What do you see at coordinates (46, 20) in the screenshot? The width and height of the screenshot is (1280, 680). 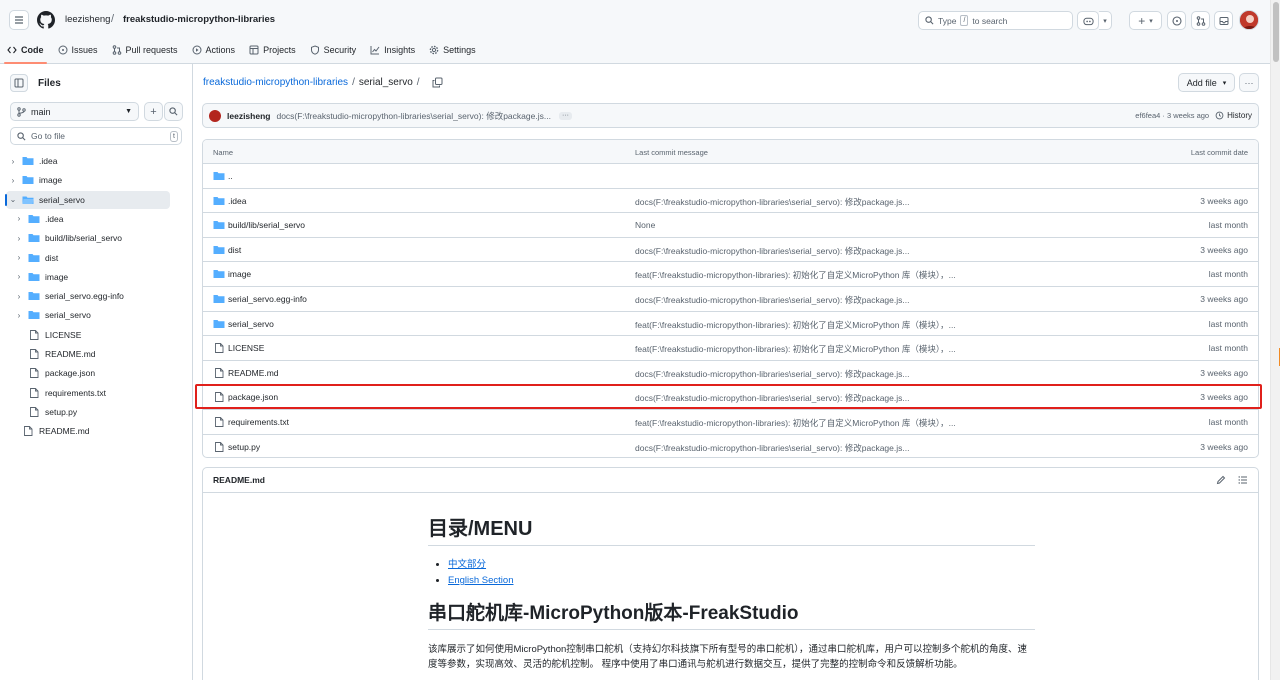 I see `github-logo-icon` at bounding box center [46, 20].